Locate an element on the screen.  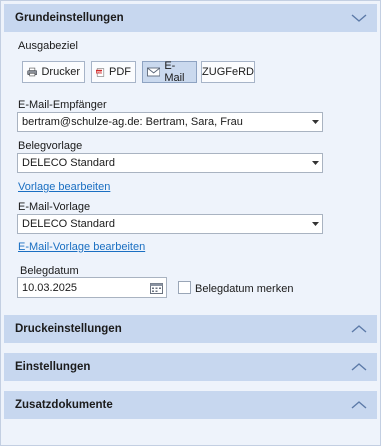
email-vorlage-value: DELECO Standard is located at coordinates (68, 224).